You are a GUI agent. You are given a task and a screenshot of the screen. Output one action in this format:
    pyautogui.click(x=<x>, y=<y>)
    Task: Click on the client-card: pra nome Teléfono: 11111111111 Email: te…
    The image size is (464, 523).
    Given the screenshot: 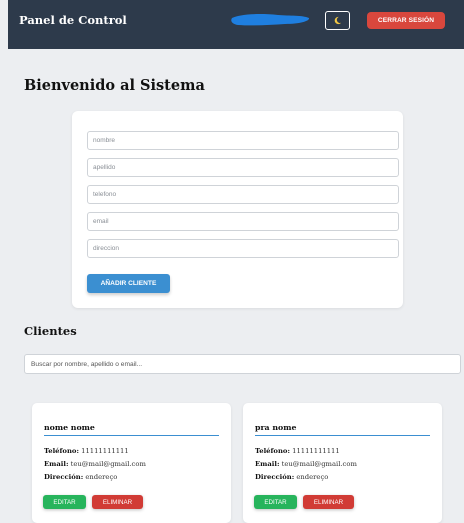 What is the action you would take?
    pyautogui.click(x=342, y=463)
    